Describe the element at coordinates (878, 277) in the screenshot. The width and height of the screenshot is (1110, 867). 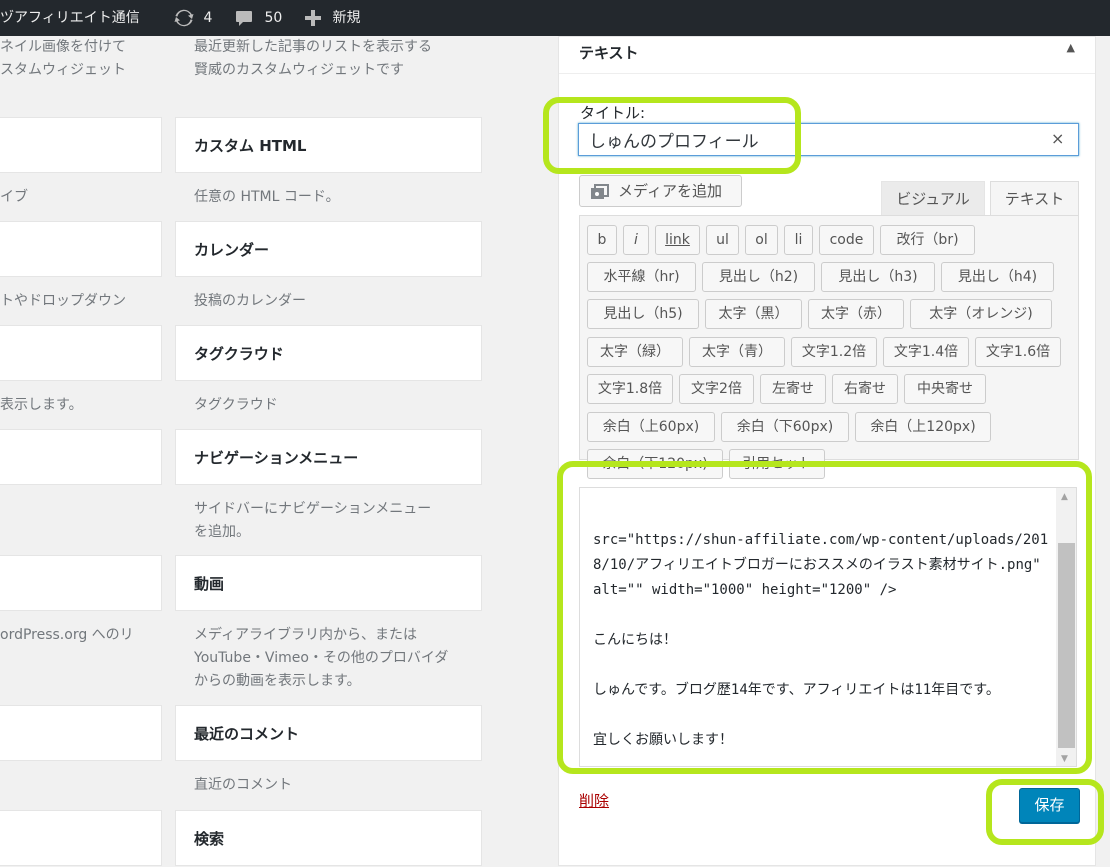
I see `qt-h3-button: 見出し（h3)` at that location.